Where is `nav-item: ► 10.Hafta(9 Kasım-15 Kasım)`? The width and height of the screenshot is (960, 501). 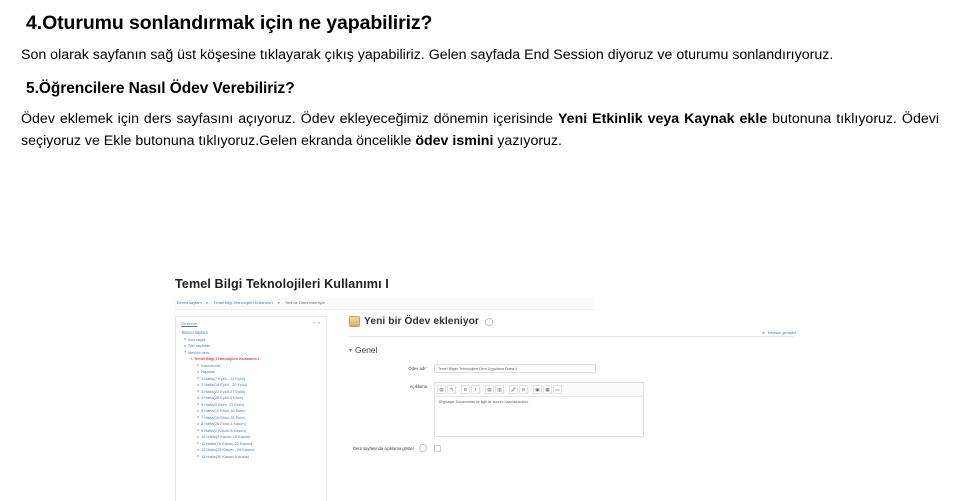 nav-item: ► 10.Hafta(9 Kasım-15 Kasım) is located at coordinates (251, 437).